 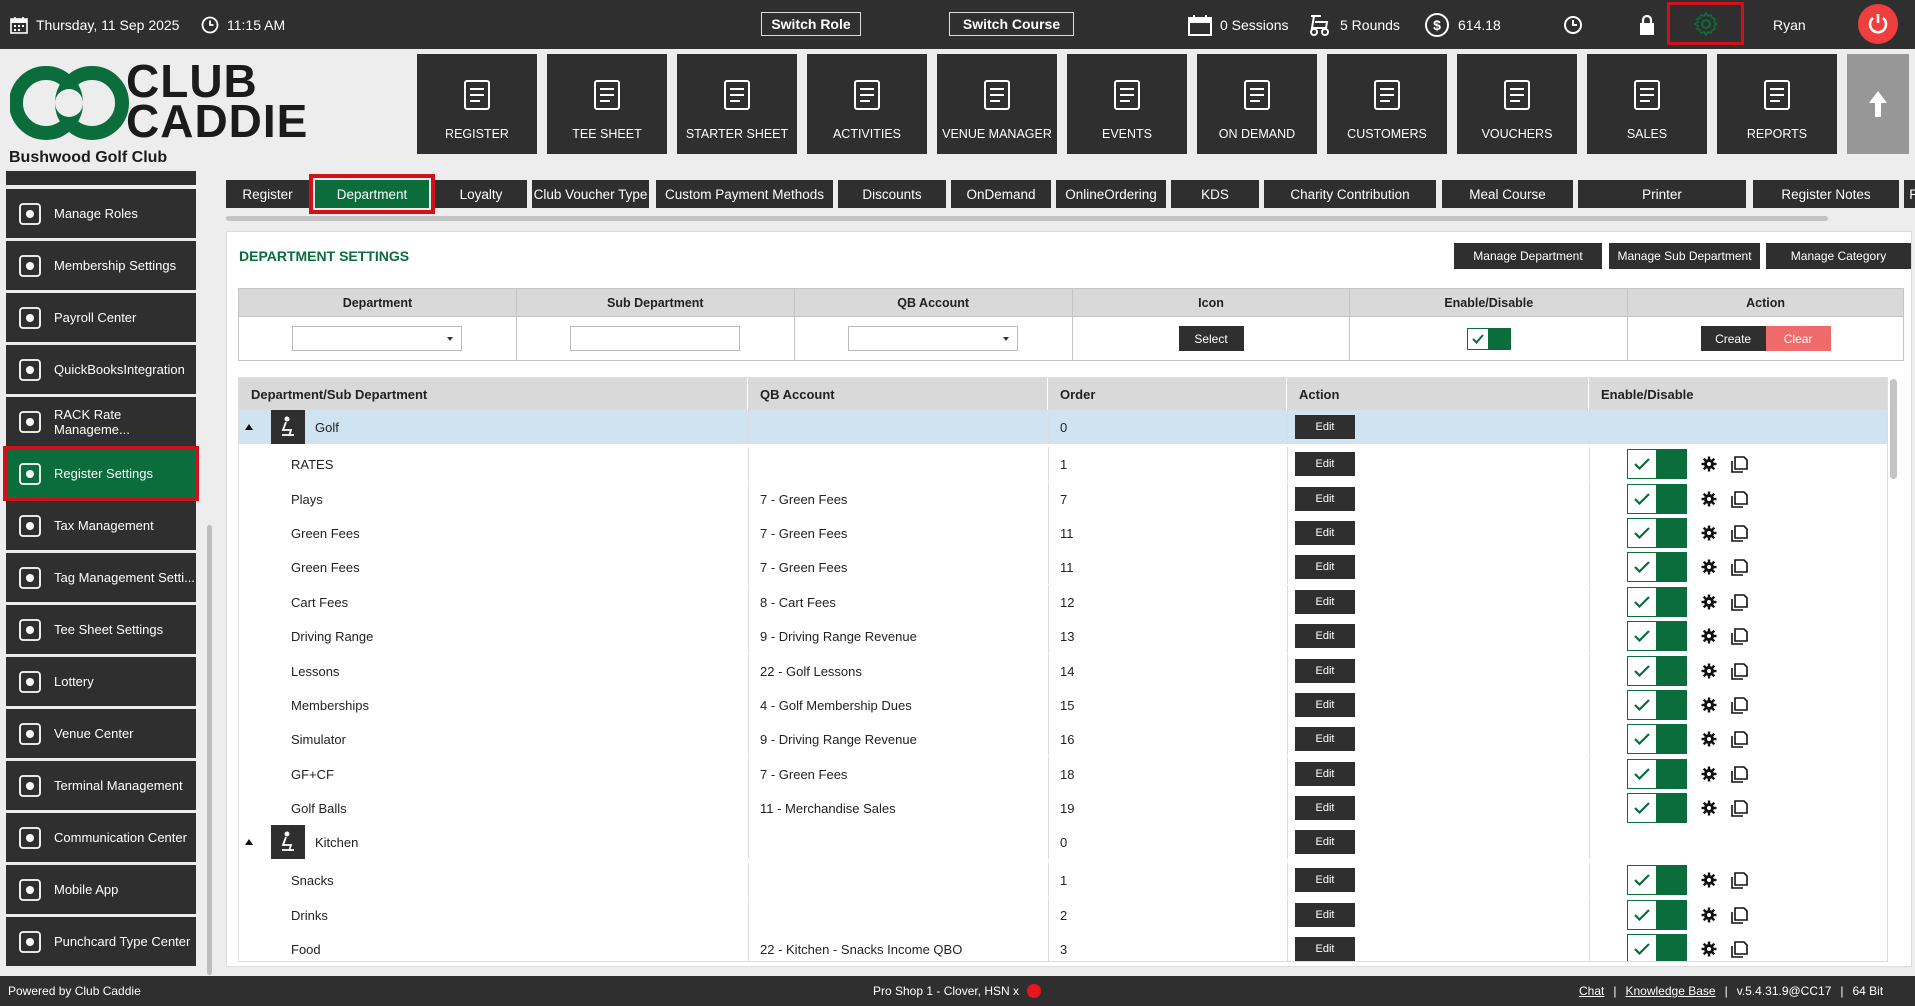 What do you see at coordinates (101, 733) in the screenshot?
I see `sidebar-item-venue-center: Venue Center` at bounding box center [101, 733].